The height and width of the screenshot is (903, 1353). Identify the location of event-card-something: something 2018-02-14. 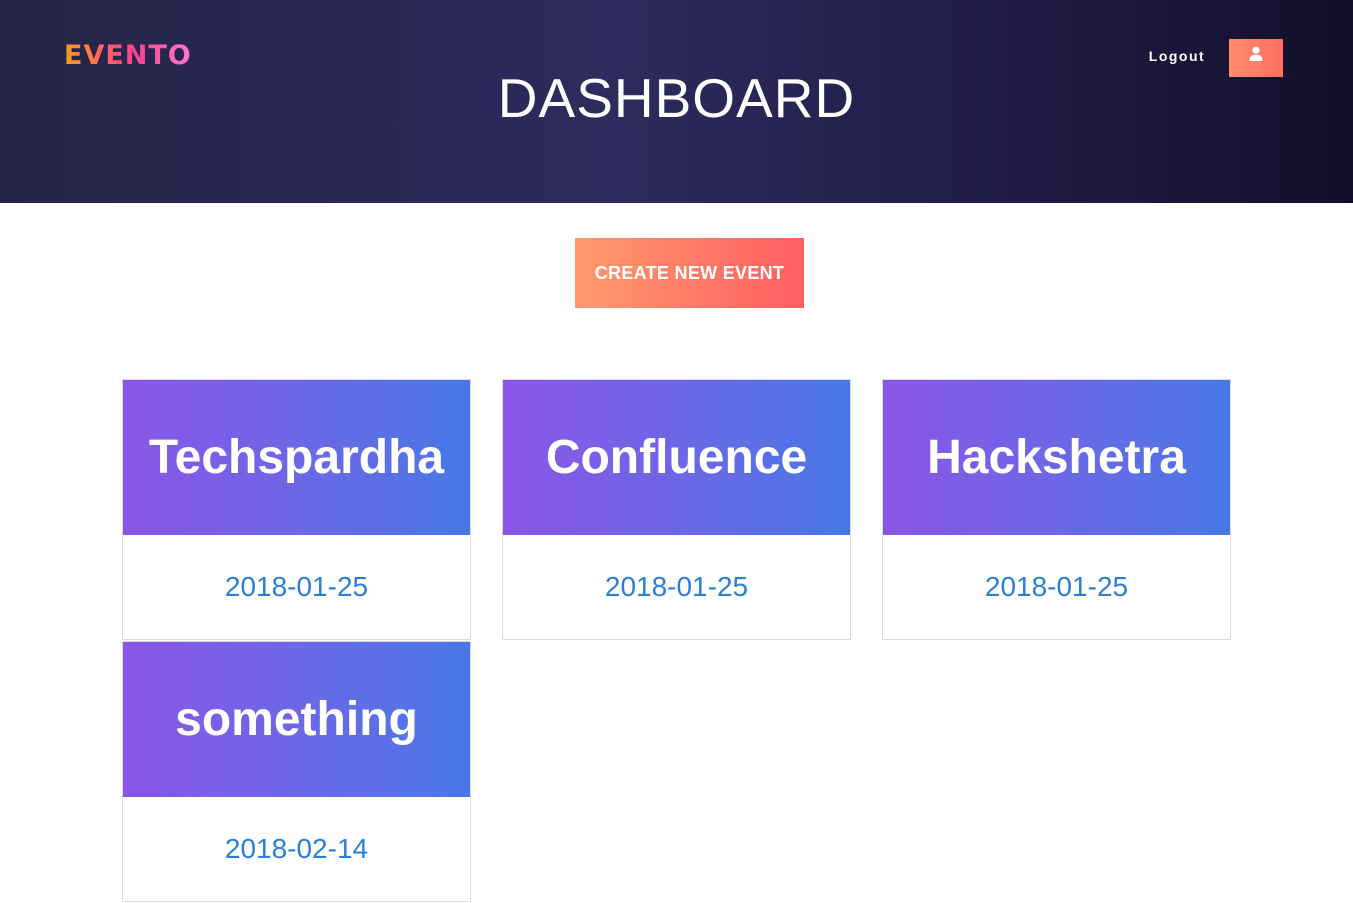
(296, 771).